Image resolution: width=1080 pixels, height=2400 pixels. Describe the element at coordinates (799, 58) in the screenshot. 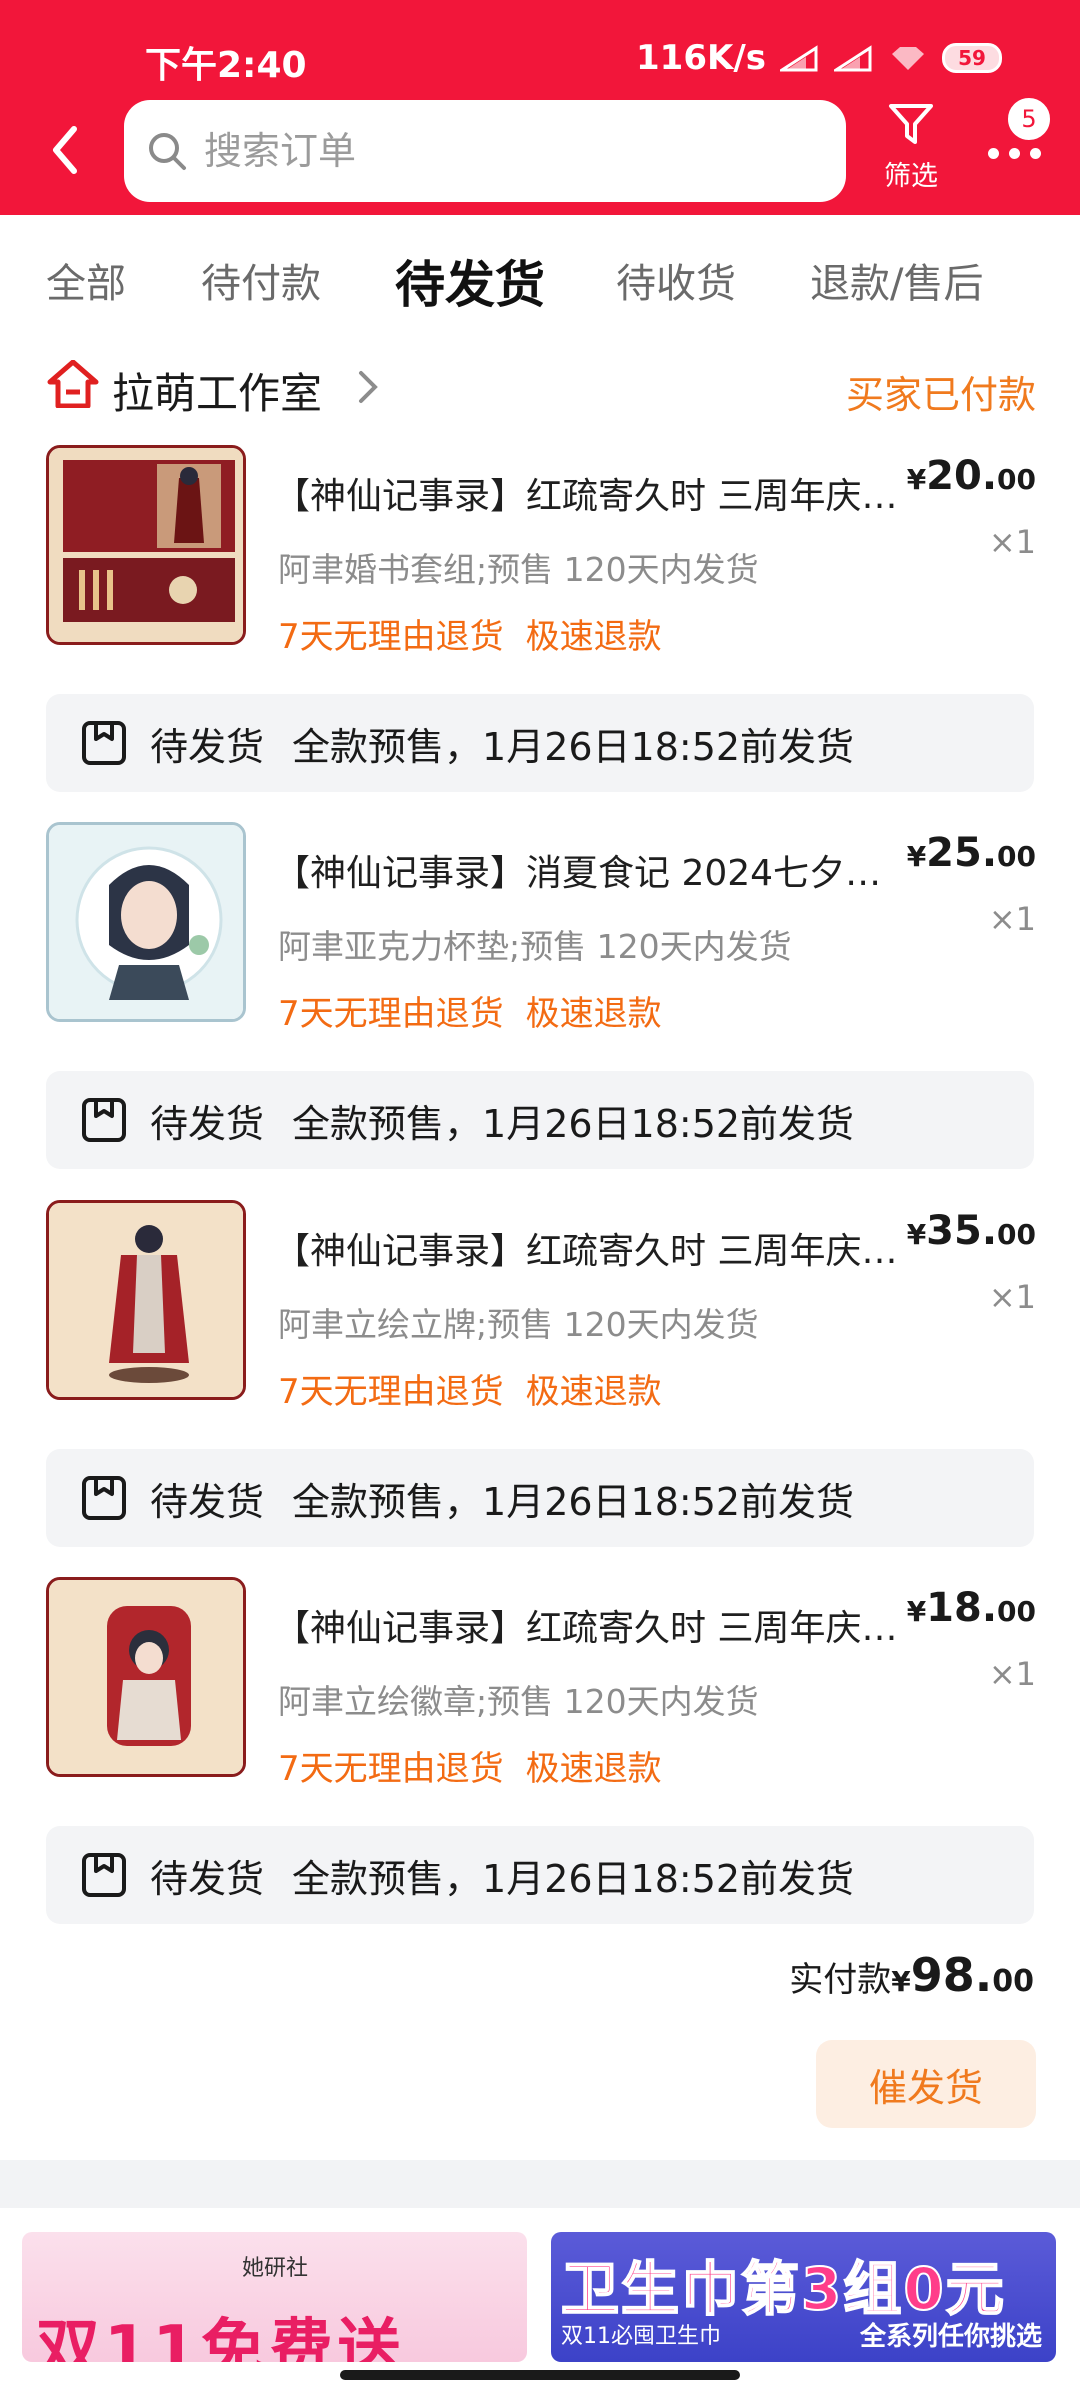

I see `signal-icon` at that location.